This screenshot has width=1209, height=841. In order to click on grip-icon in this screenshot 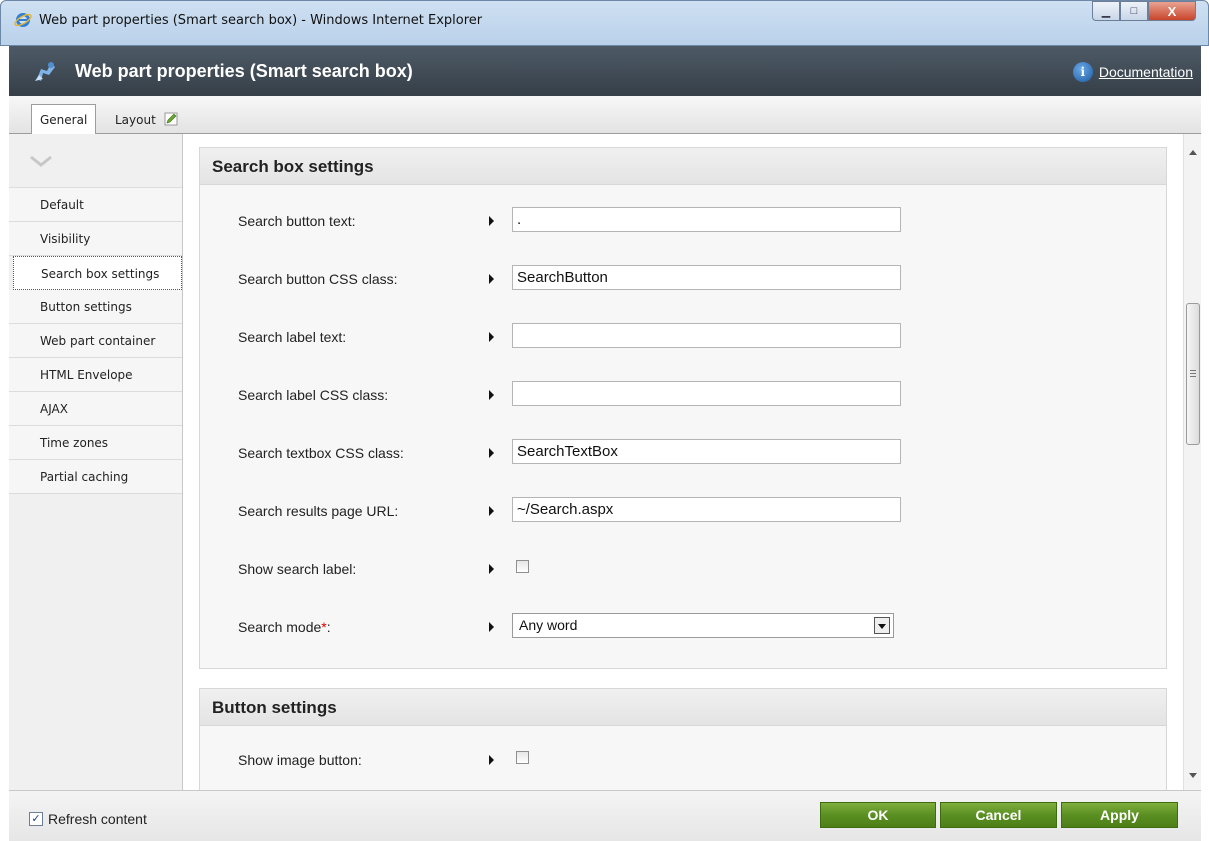, I will do `click(1193, 373)`.